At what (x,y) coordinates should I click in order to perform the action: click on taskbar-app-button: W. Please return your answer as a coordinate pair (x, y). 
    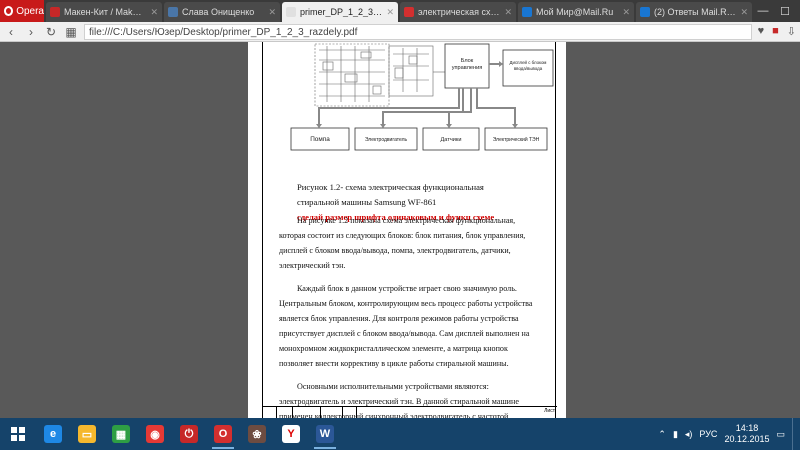
    Looking at the image, I should click on (325, 434).